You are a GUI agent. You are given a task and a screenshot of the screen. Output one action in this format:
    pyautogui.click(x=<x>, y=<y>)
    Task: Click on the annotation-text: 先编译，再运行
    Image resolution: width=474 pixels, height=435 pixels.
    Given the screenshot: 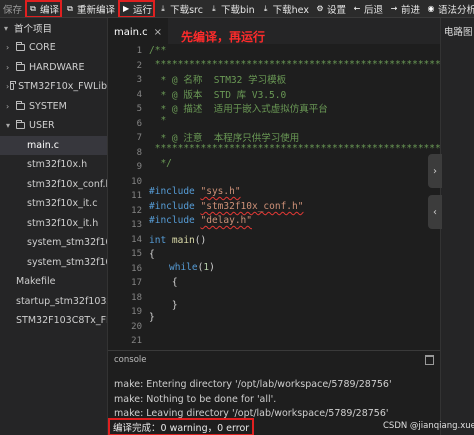 What is the action you would take?
    pyautogui.click(x=223, y=37)
    